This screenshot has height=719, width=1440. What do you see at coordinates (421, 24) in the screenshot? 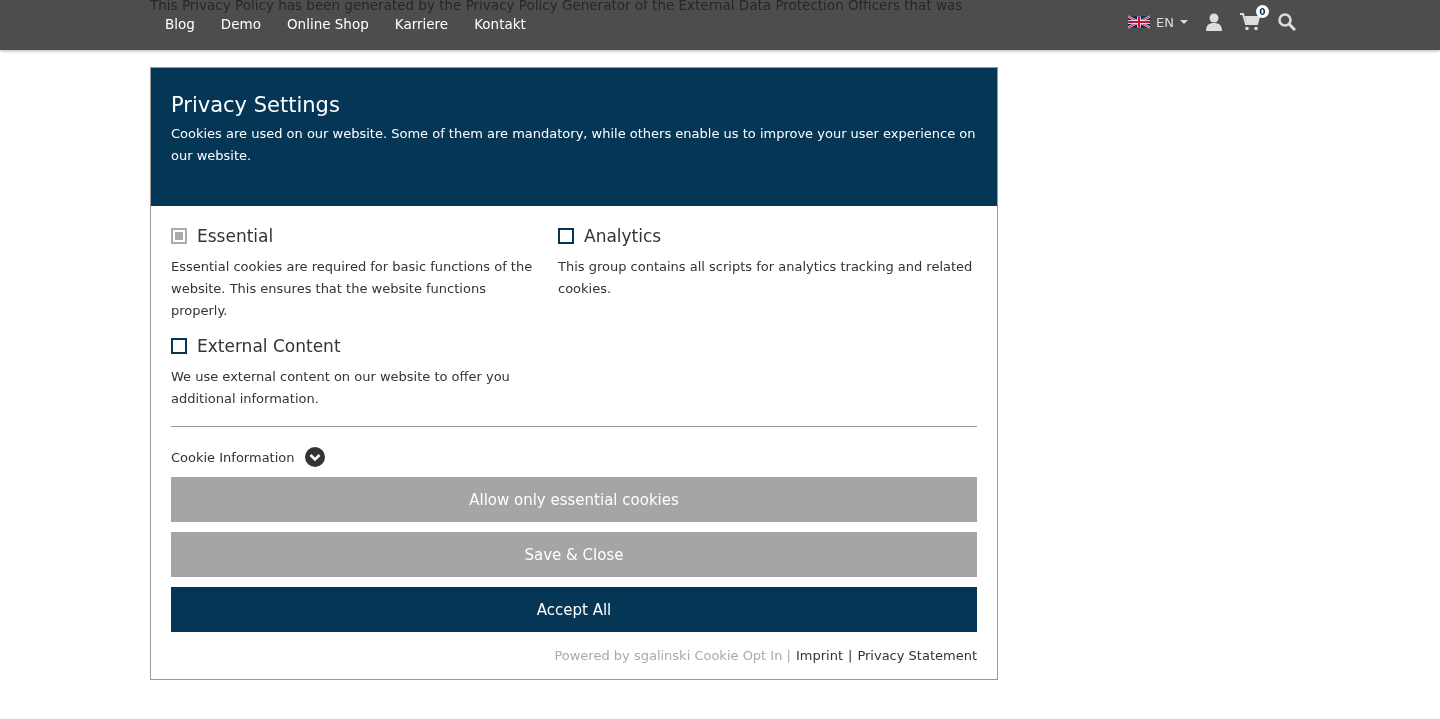
I see `nav-link: Karriere` at bounding box center [421, 24].